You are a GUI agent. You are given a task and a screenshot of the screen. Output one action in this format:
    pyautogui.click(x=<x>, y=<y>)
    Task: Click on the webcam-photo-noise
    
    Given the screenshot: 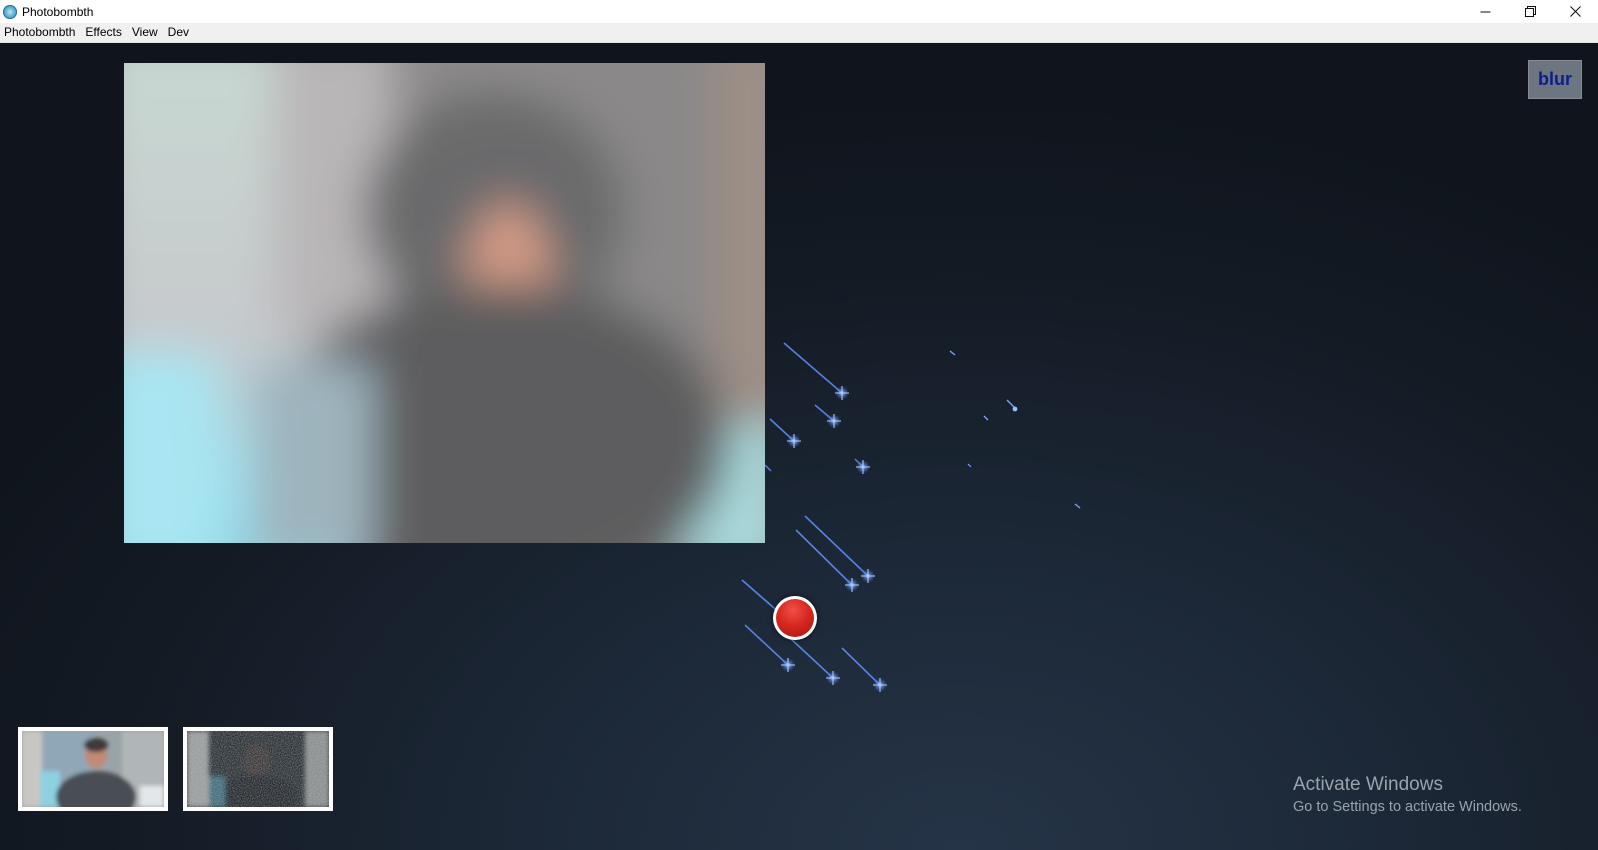 What is the action you would take?
    pyautogui.click(x=258, y=769)
    